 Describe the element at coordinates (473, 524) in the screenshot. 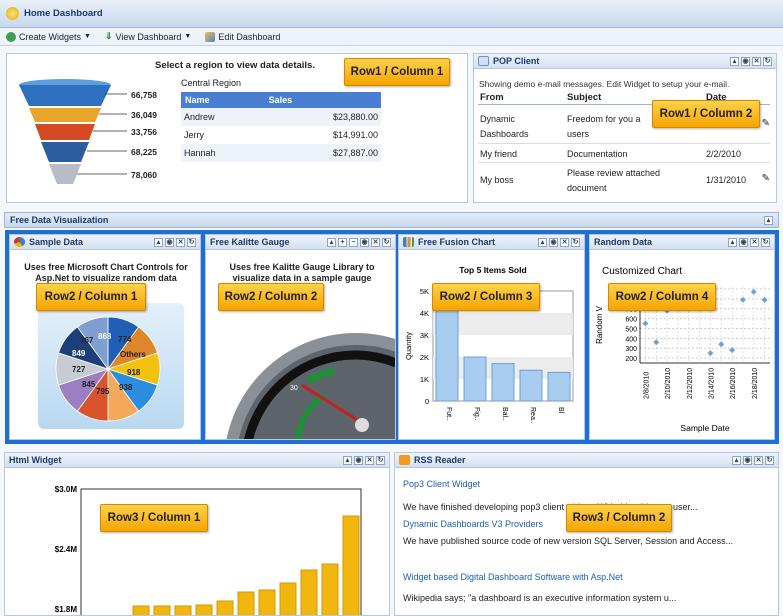

I see `rss-item-title: Dynamic Dashboards V3 Providers` at that location.